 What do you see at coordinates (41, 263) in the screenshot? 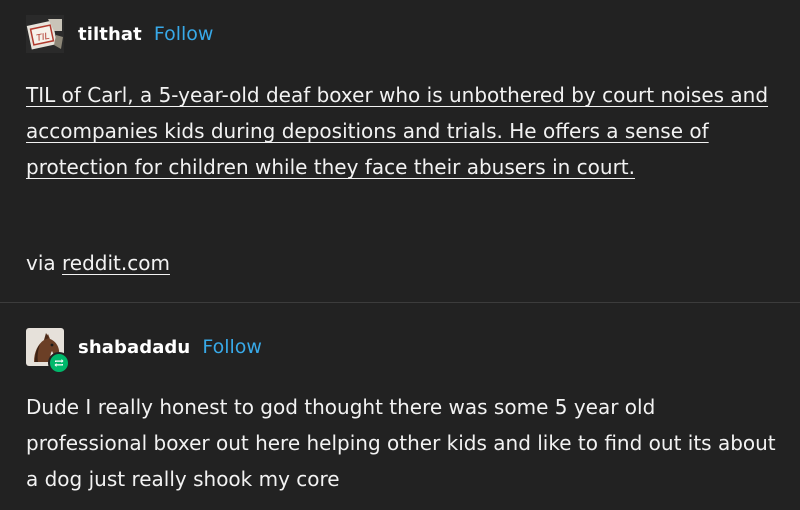
I see `via-label: via` at bounding box center [41, 263].